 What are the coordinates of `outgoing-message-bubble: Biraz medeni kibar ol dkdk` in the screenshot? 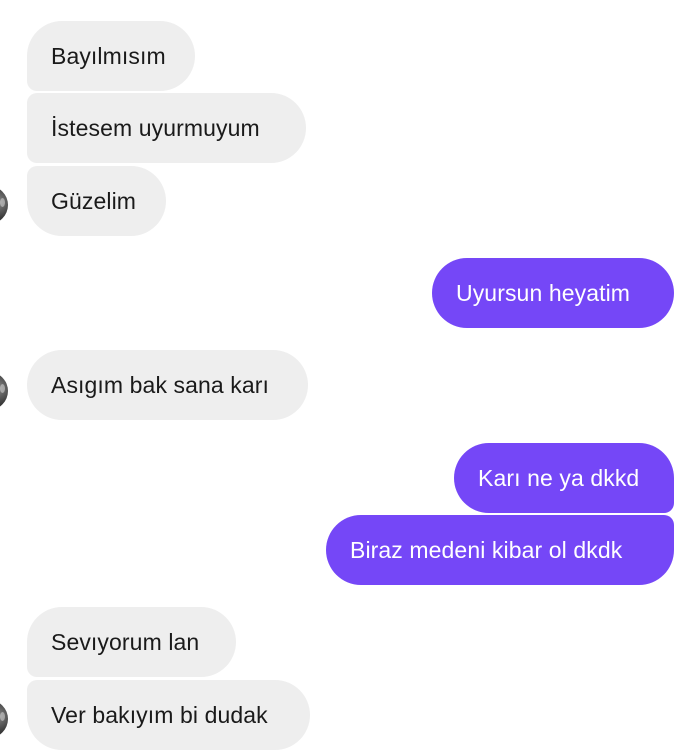 It's located at (500, 550).